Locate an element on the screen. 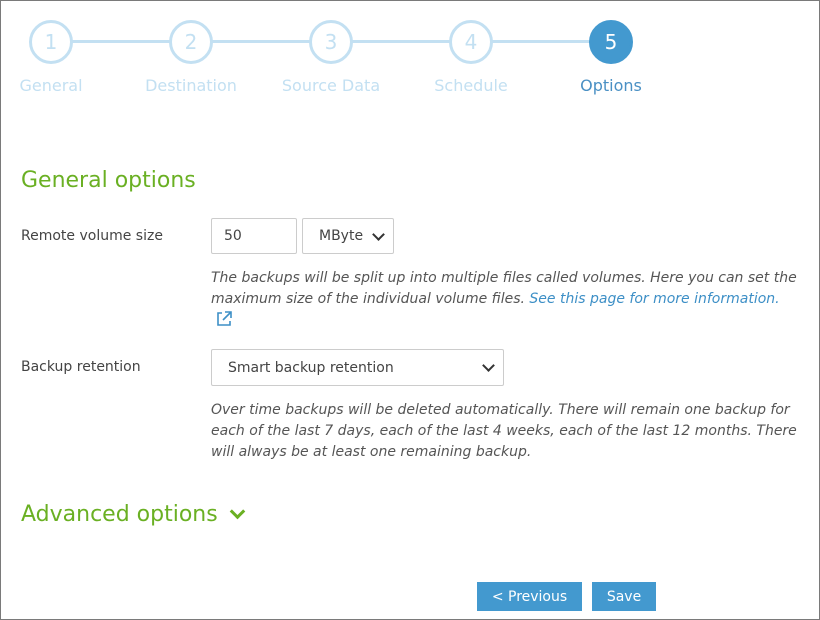  remote-volume-size-label: Remote volume size is located at coordinates (92, 236).